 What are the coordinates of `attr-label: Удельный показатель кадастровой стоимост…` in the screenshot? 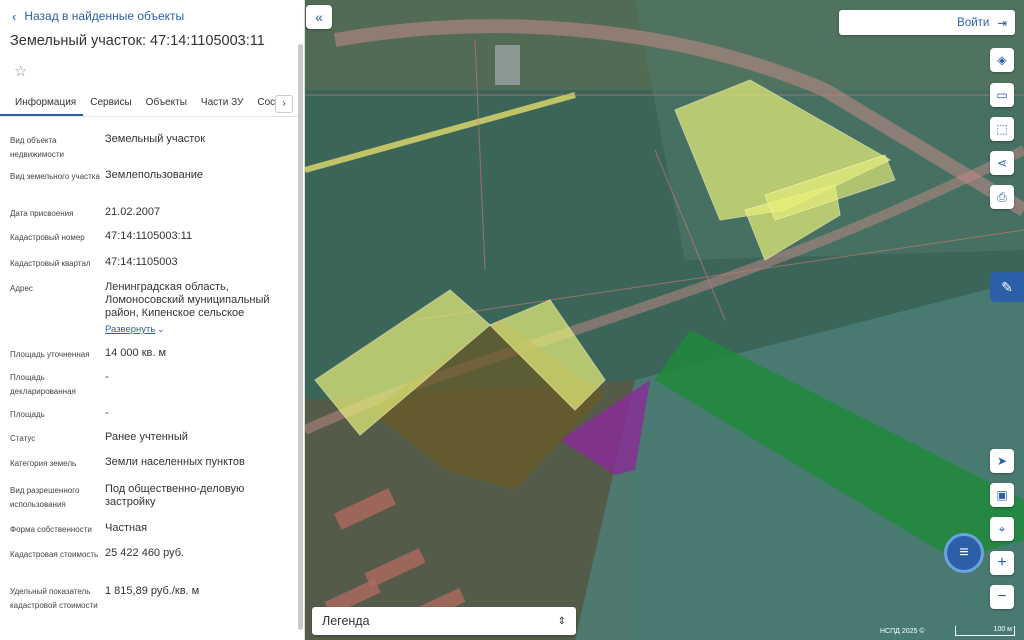 It's located at (54, 598).